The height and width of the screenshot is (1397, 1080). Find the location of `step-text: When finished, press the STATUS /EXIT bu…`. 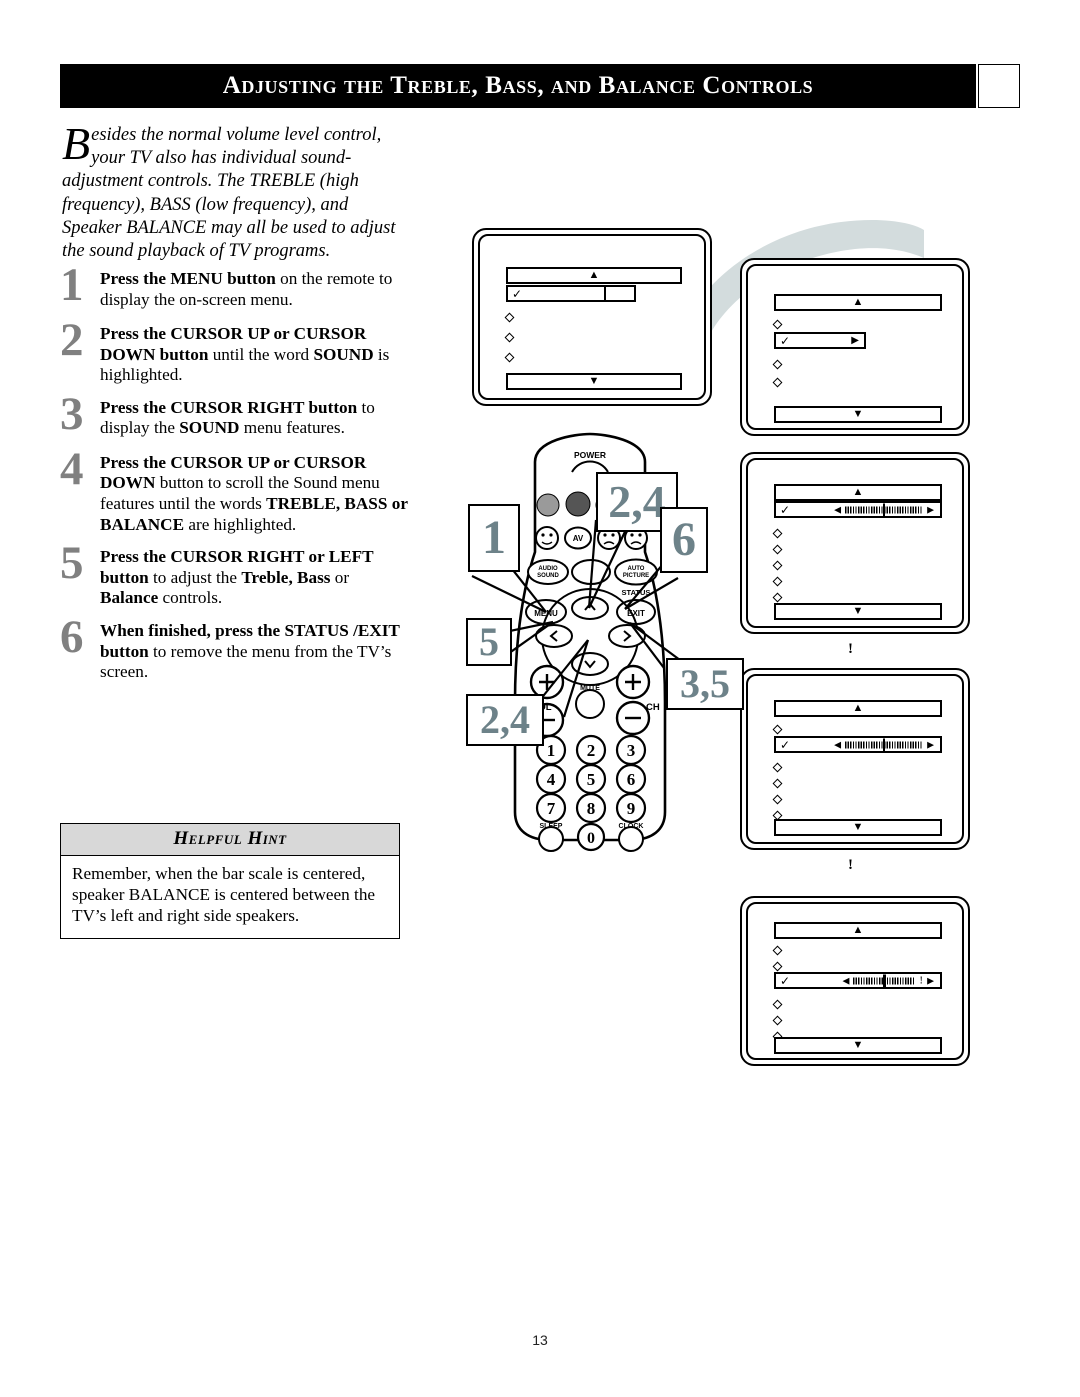

step-text: When finished, press the STATUS /EXIT bu… is located at coordinates (250, 651).